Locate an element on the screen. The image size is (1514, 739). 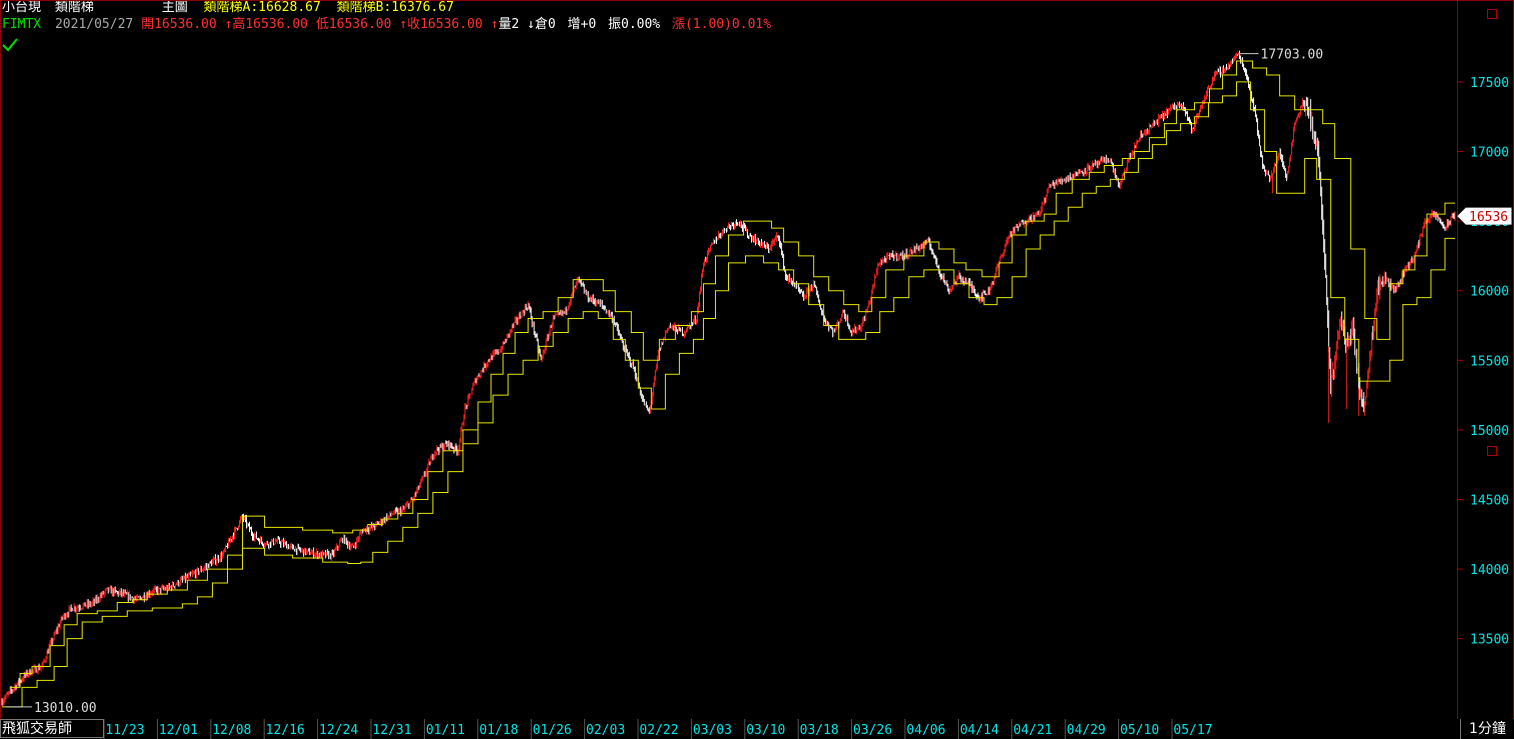
x-tick-label: 03/03 is located at coordinates (712, 730).